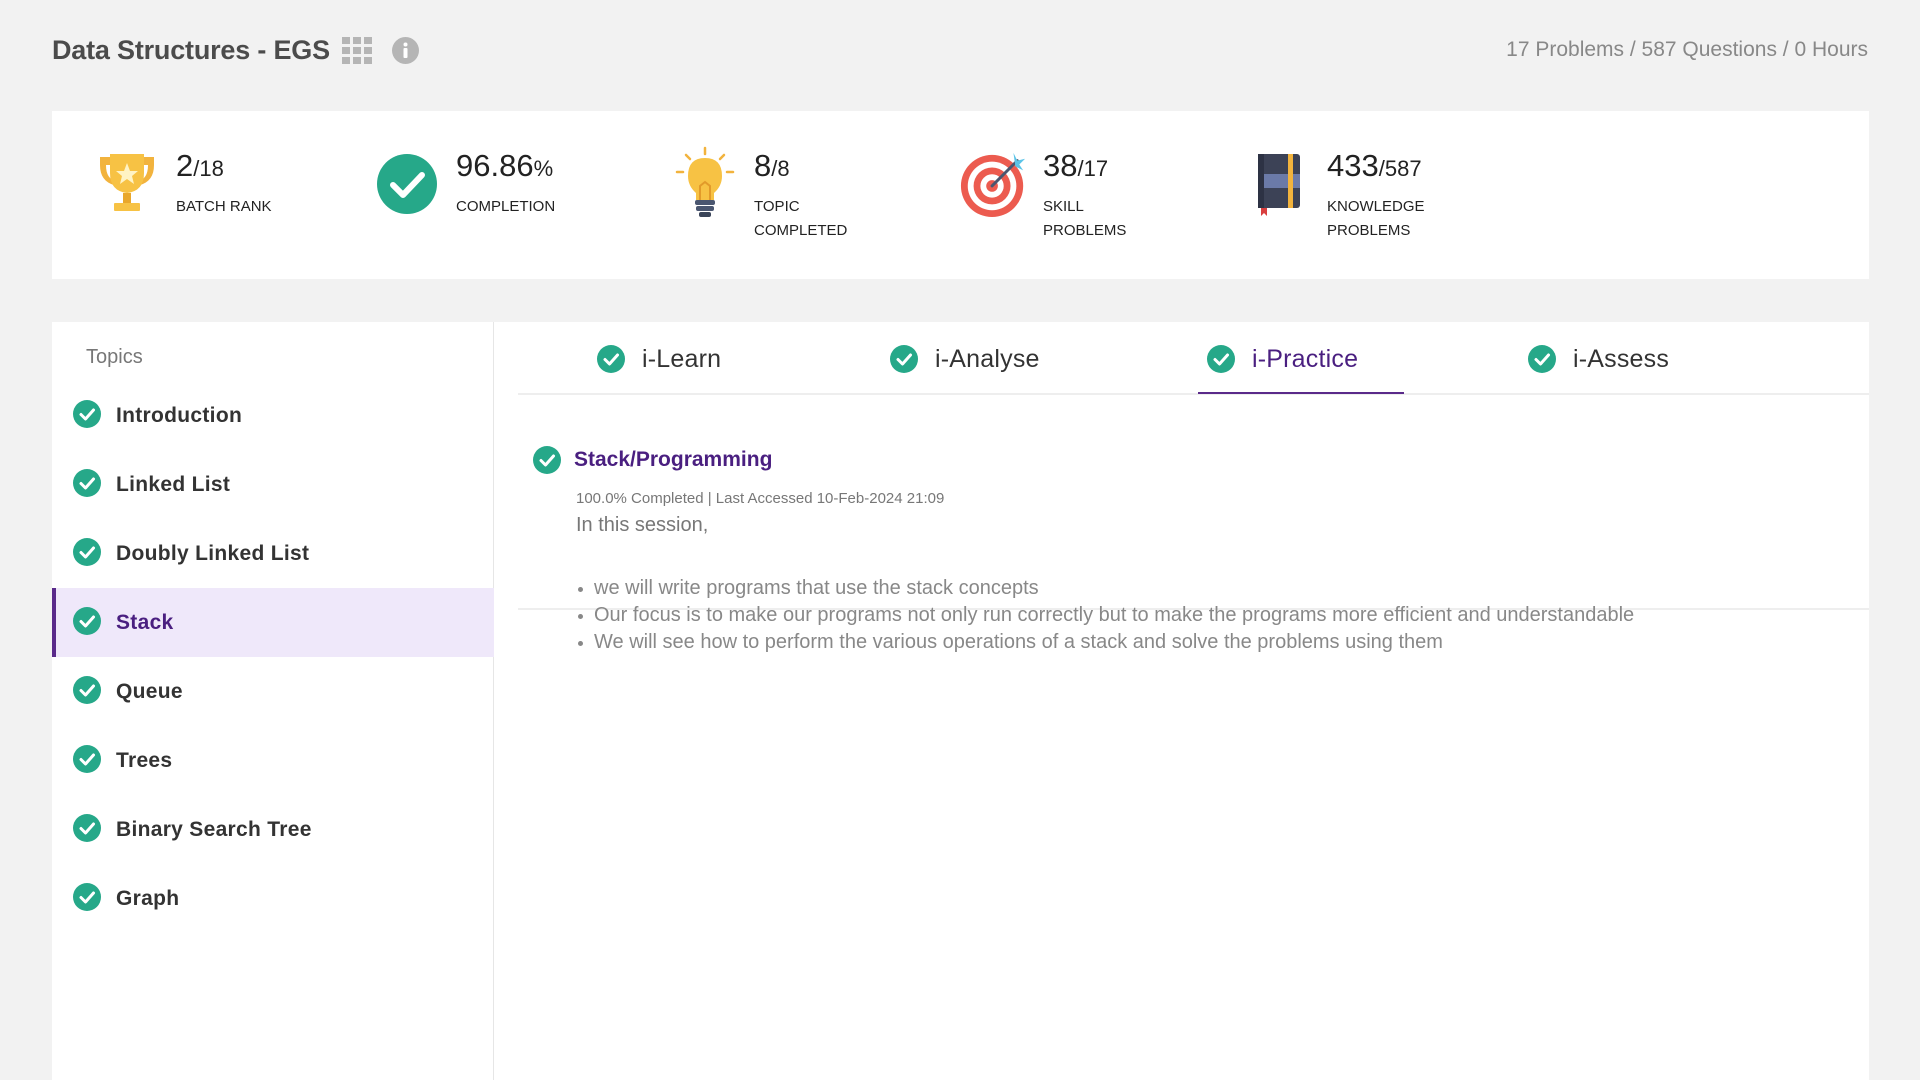 This screenshot has width=1920, height=1080. I want to click on sidebar-item-label: Stack, so click(145, 622).